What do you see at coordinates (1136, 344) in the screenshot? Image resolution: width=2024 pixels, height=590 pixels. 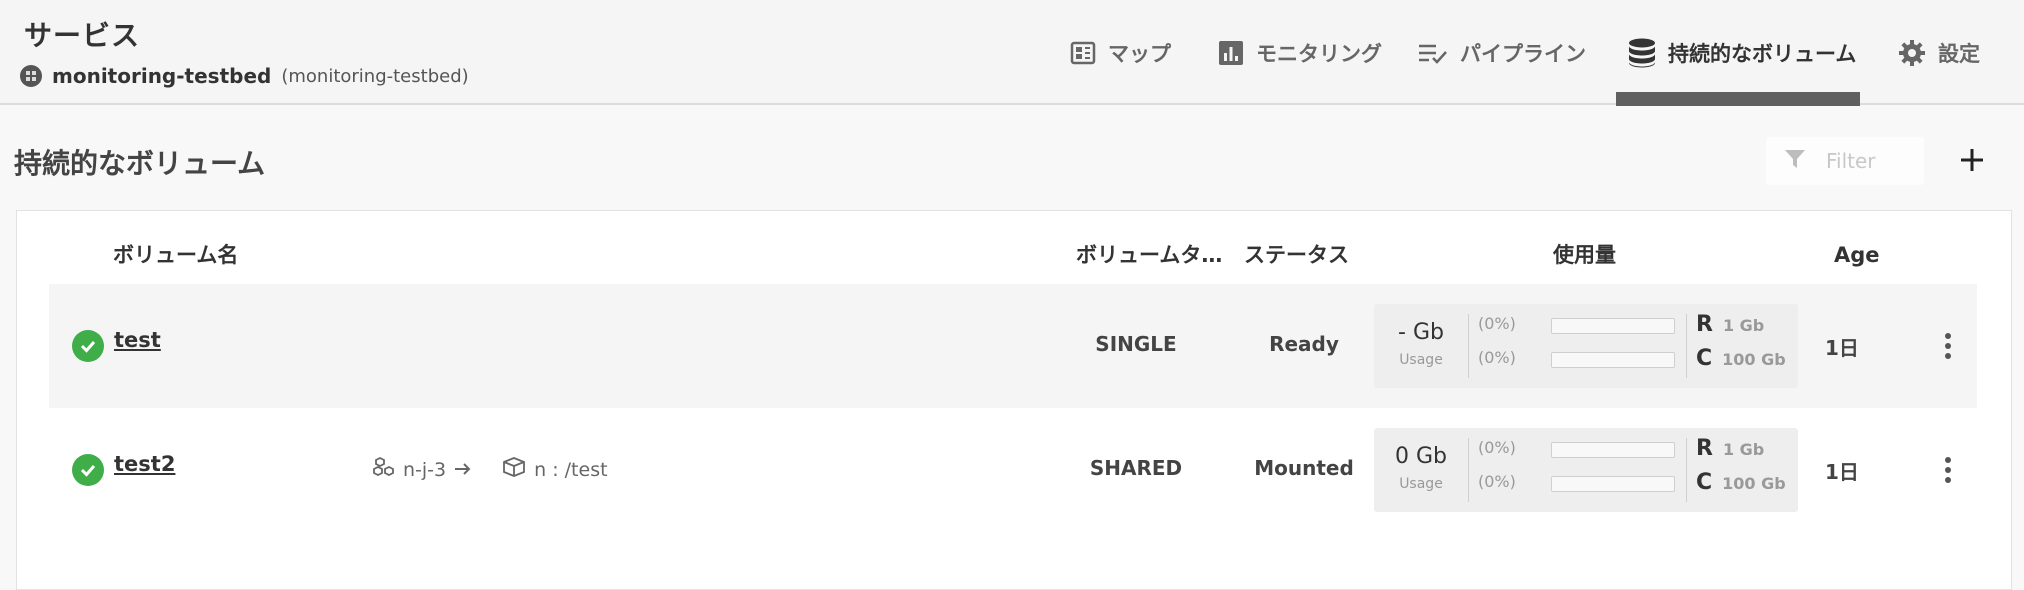 I see `volume-type: SINGLE` at bounding box center [1136, 344].